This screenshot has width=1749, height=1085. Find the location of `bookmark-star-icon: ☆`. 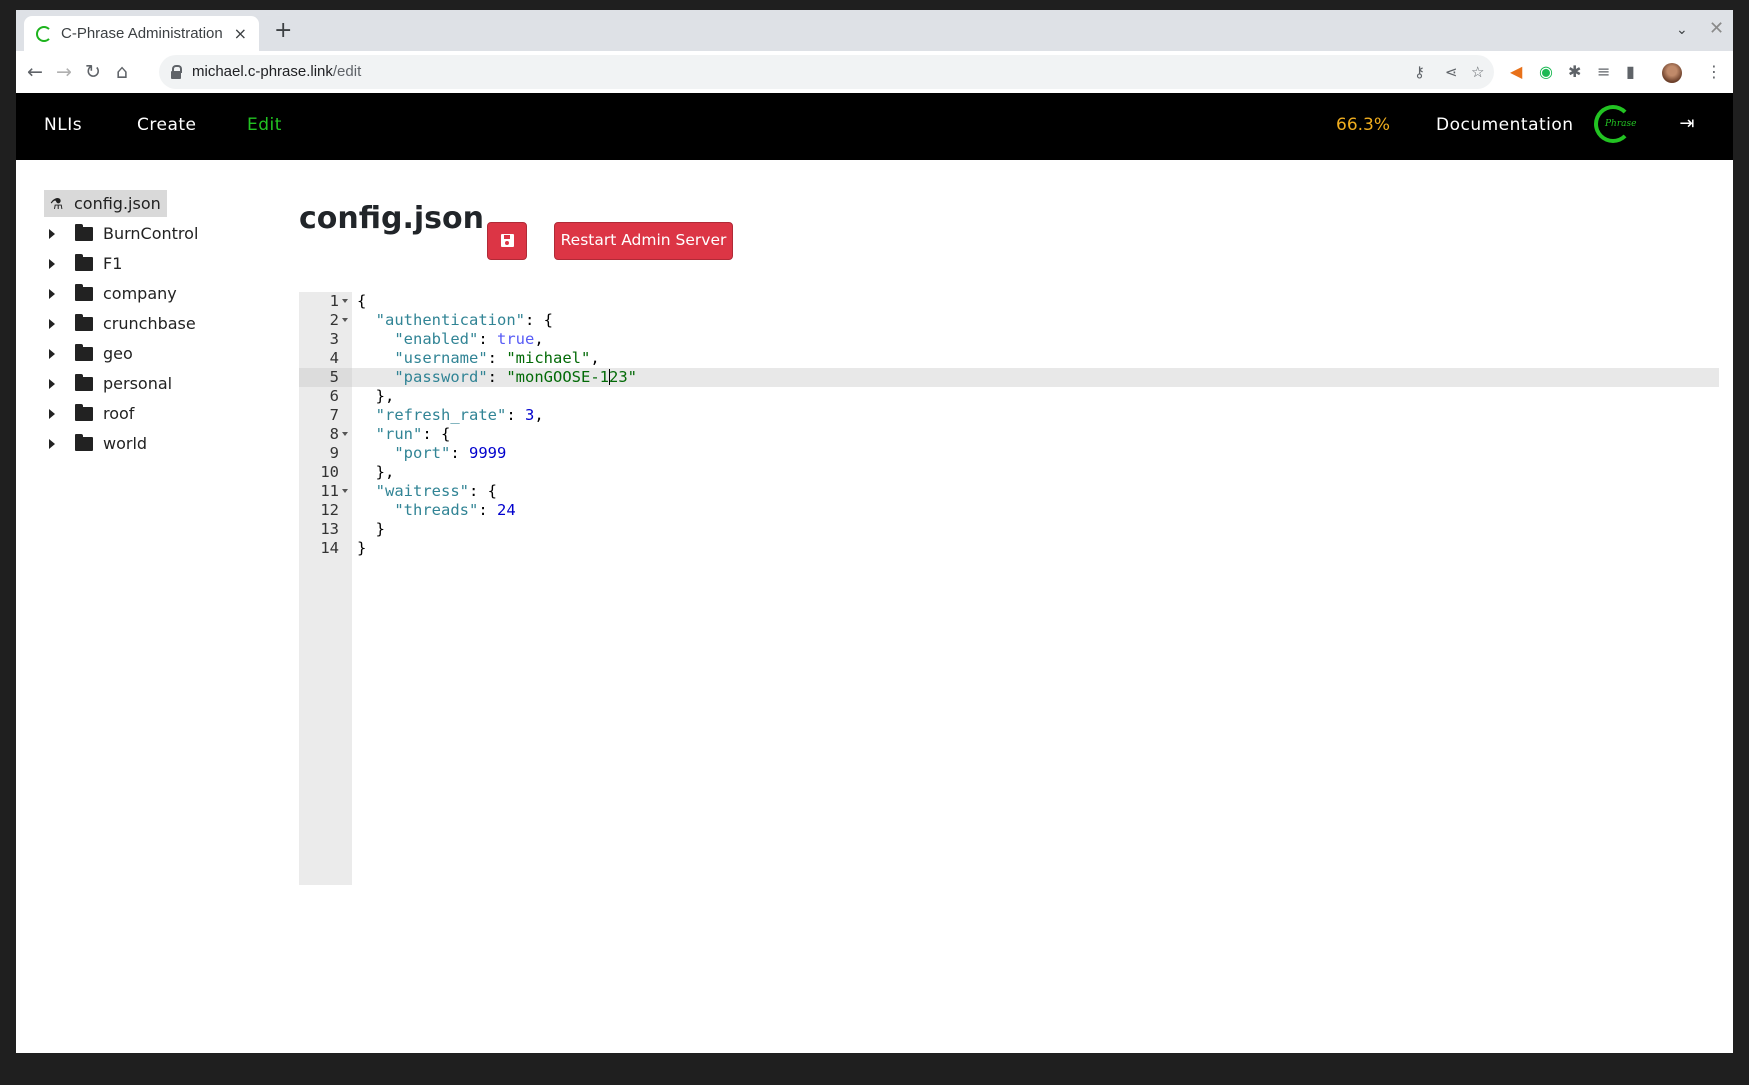

bookmark-star-icon: ☆ is located at coordinates (1477, 72).